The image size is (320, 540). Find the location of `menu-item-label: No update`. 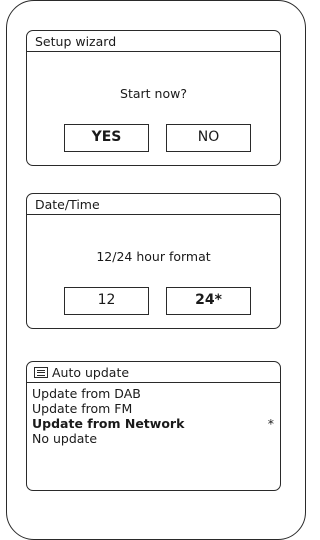

menu-item-label: No update is located at coordinates (65, 438).